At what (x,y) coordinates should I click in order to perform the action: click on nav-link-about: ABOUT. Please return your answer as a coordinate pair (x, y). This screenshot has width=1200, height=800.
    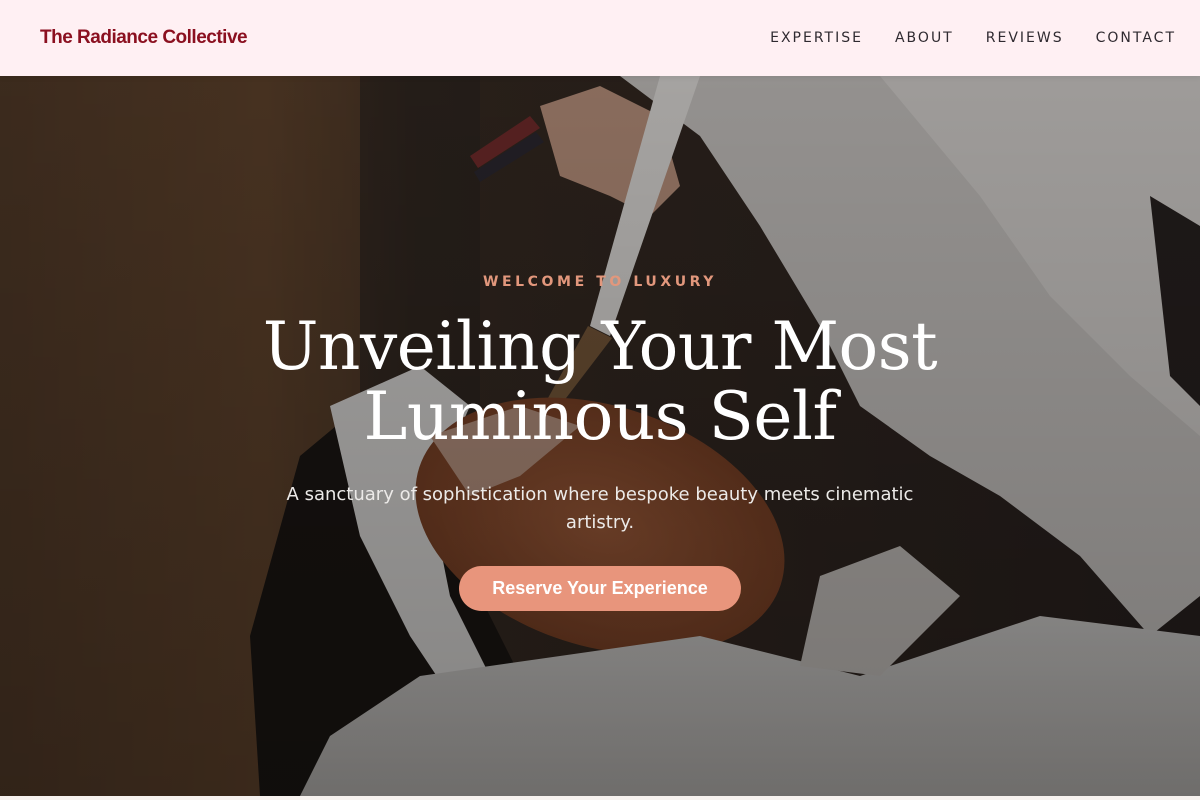
    Looking at the image, I should click on (924, 38).